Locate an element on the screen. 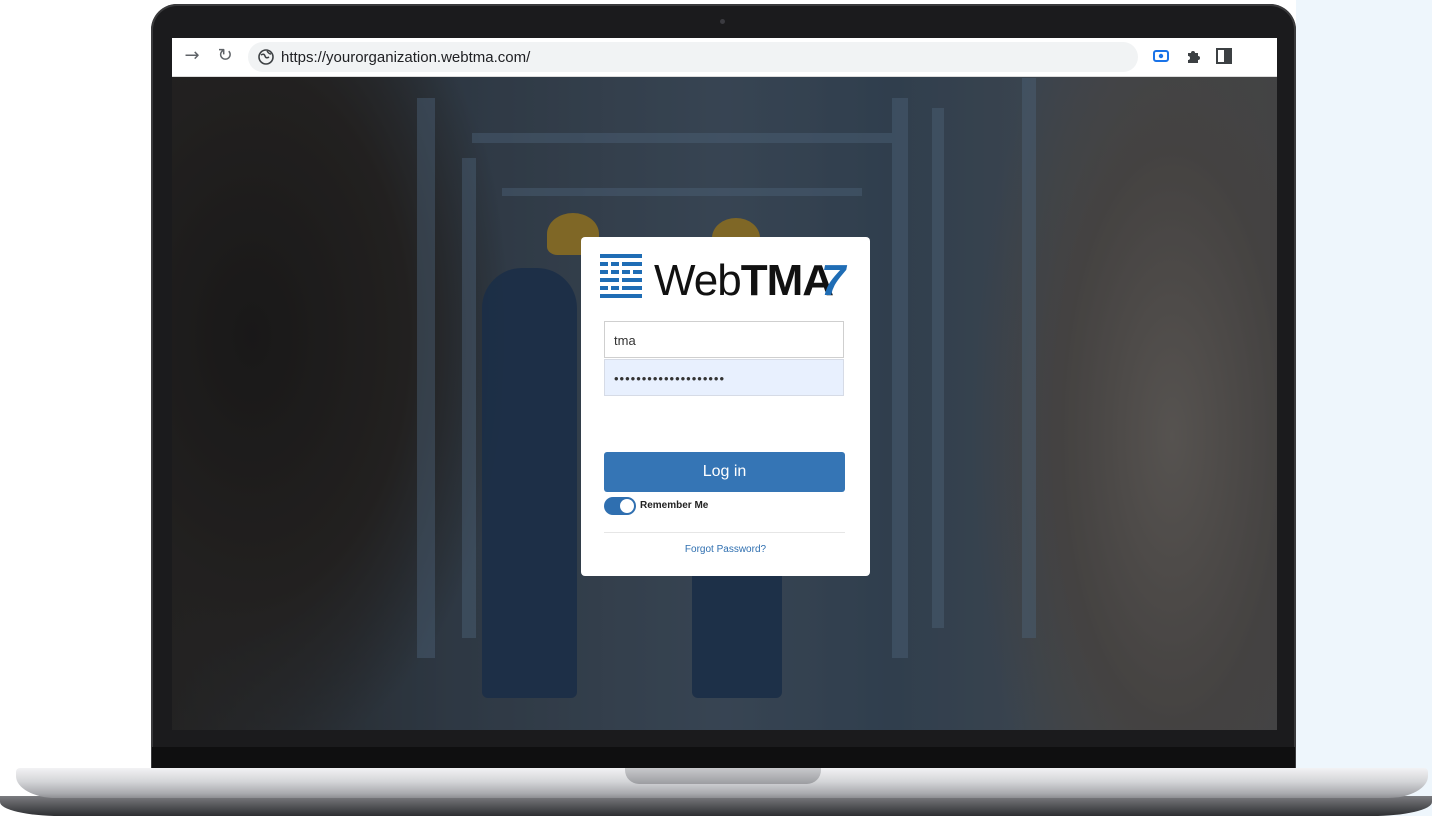 Image resolution: width=1432 pixels, height=816 pixels. divider is located at coordinates (724, 532).